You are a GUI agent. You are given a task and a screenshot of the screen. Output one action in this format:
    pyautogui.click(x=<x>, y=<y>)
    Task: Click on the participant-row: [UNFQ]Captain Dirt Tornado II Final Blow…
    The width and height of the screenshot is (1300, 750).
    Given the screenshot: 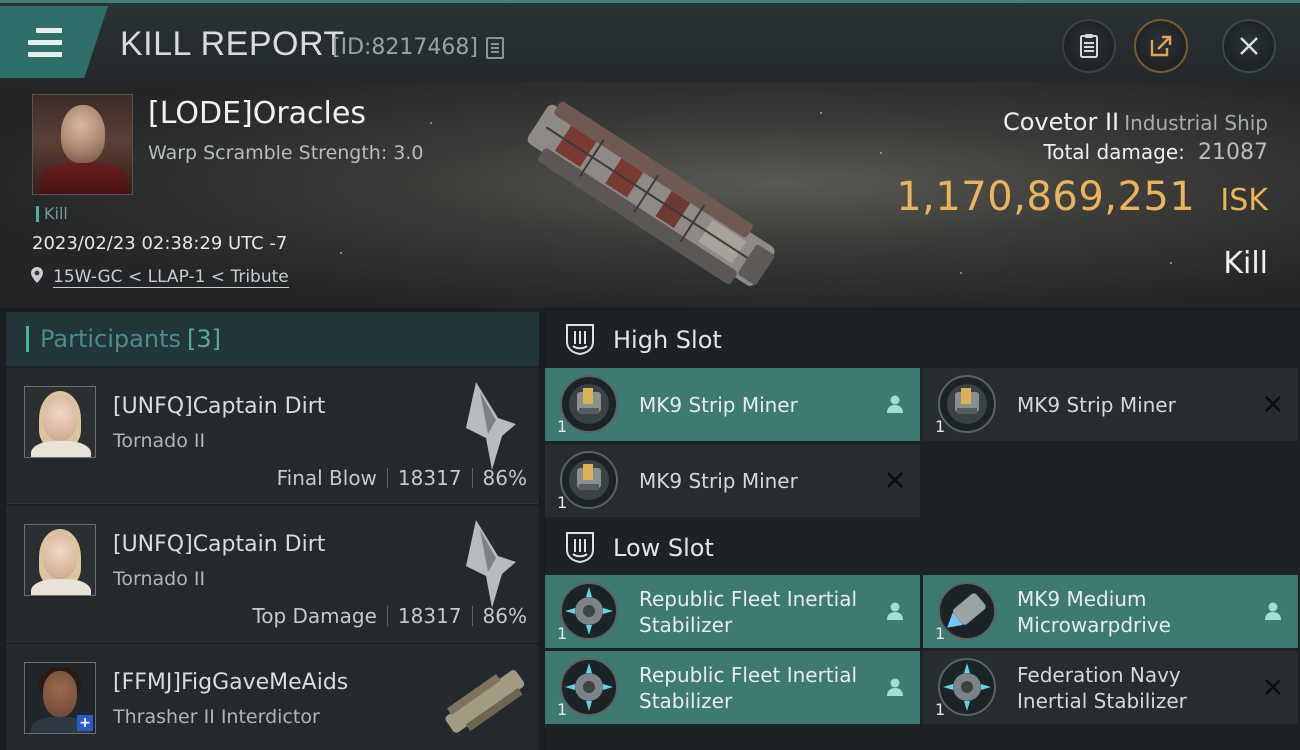 What is the action you would take?
    pyautogui.click(x=272, y=436)
    